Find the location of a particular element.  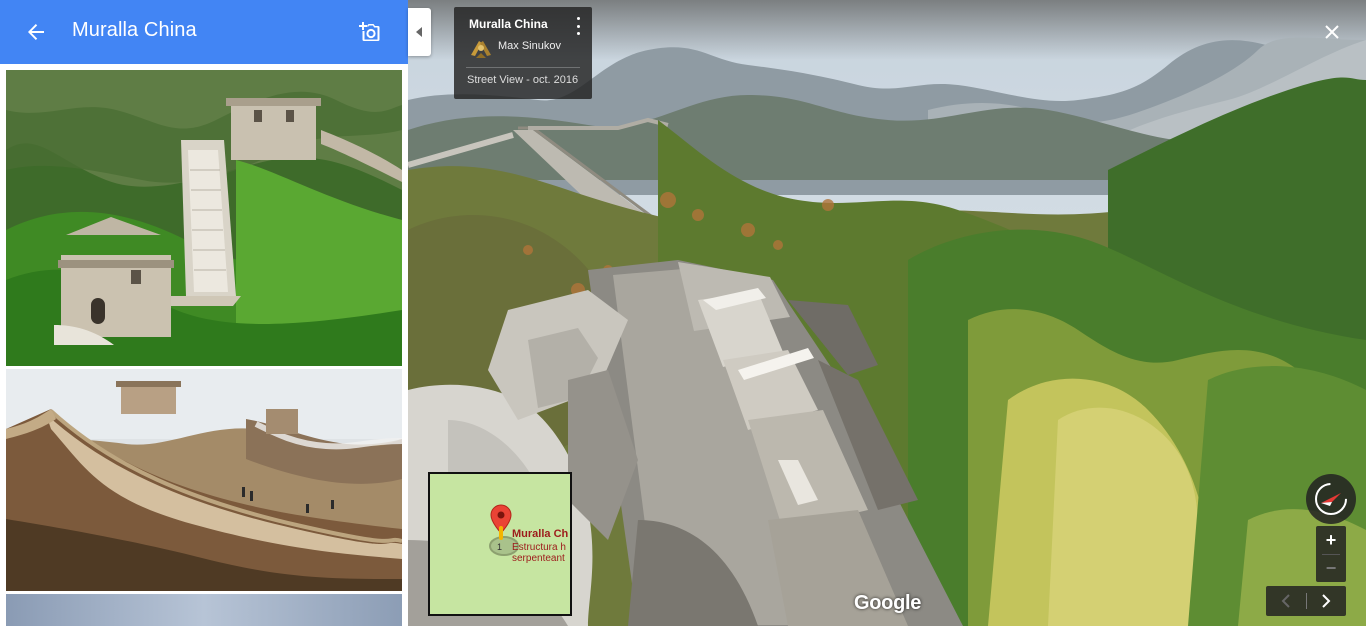

more-vert-icon is located at coordinates (578, 26).